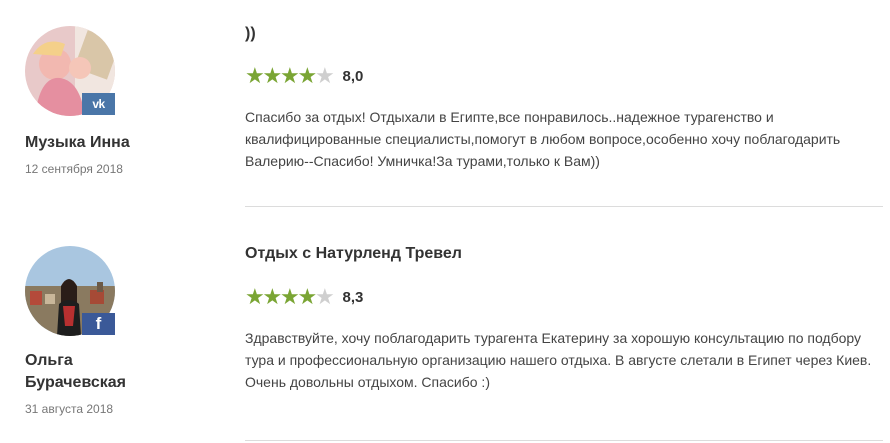  What do you see at coordinates (565, 75) in the screenshot?
I see `review-rating: ★ ★ ★ ★ ★ 8,0` at bounding box center [565, 75].